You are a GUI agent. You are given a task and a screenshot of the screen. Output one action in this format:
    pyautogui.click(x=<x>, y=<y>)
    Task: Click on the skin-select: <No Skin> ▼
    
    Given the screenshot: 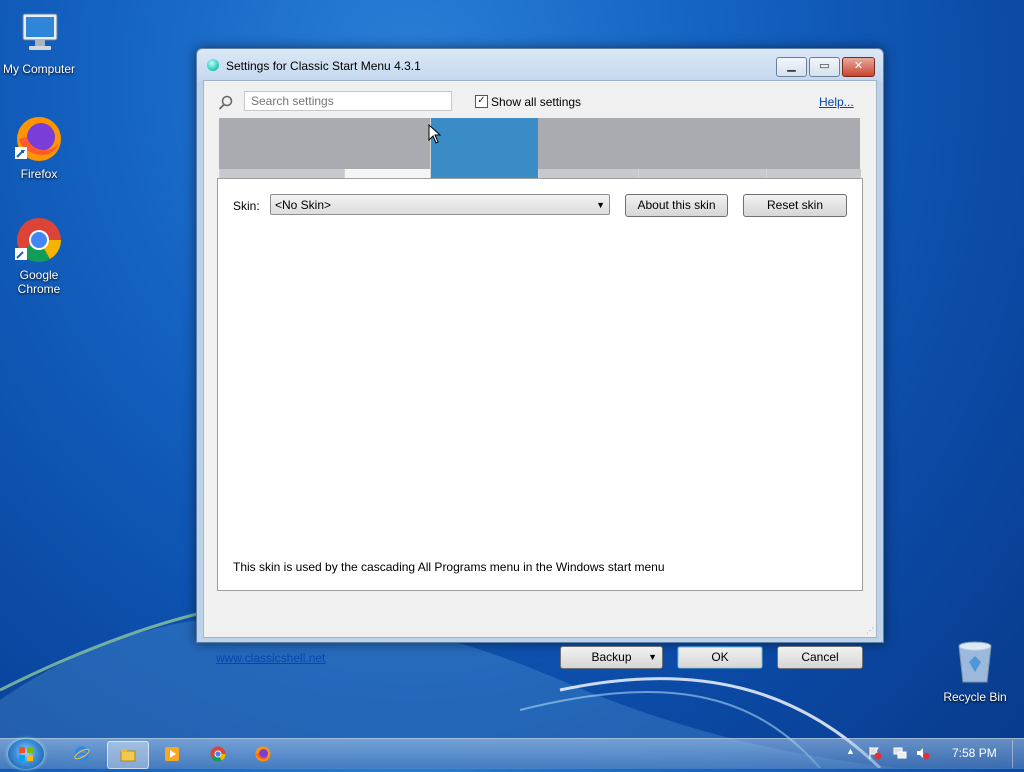 What is the action you would take?
    pyautogui.click(x=440, y=204)
    